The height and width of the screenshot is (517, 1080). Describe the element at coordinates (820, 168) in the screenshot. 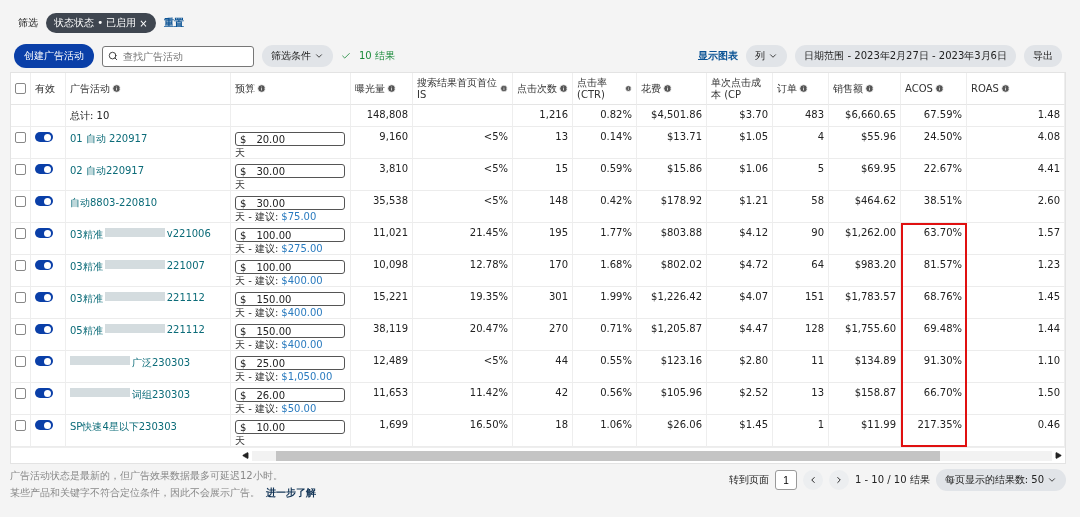

I see `table-cell: 5` at that location.